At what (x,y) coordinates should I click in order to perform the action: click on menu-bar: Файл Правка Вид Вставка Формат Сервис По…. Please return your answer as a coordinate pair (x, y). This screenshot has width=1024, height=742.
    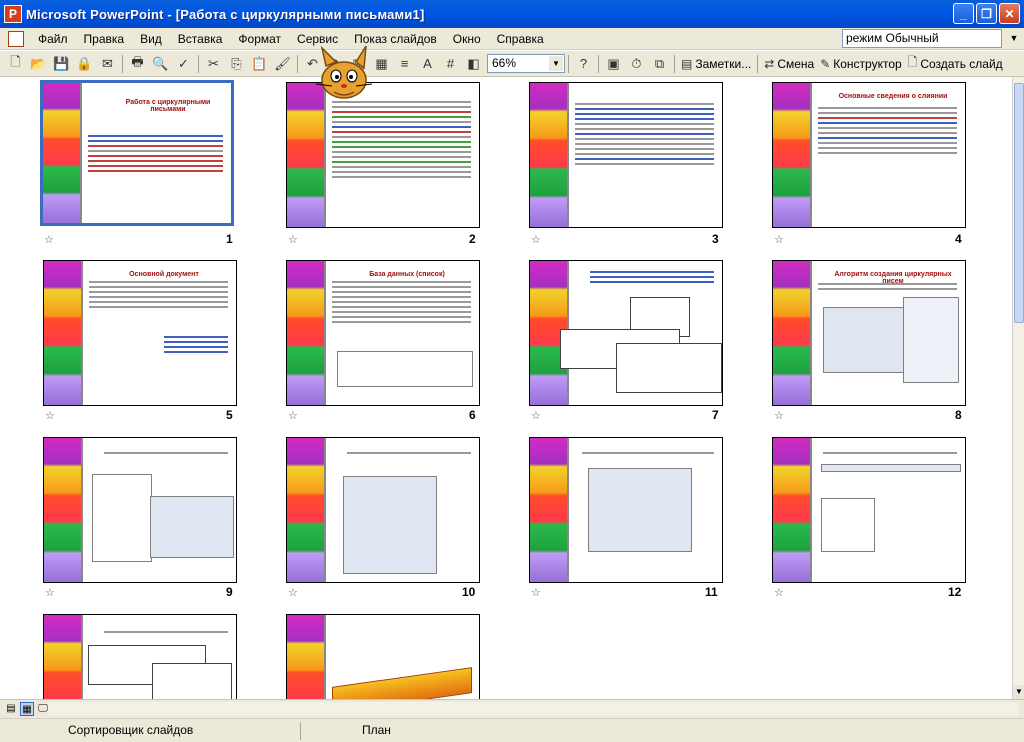
    Looking at the image, I should click on (512, 39).